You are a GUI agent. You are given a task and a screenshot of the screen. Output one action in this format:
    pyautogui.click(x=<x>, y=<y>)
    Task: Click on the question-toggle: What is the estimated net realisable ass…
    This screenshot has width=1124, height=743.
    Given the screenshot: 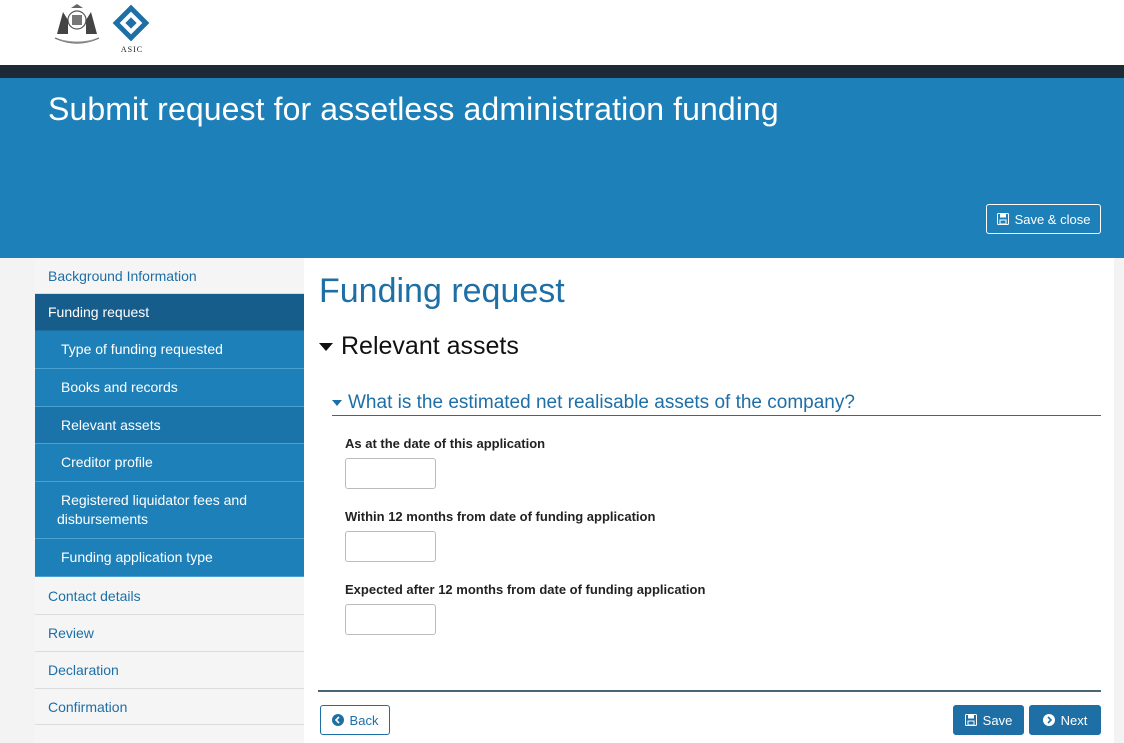 What is the action you would take?
    pyautogui.click(x=716, y=404)
    